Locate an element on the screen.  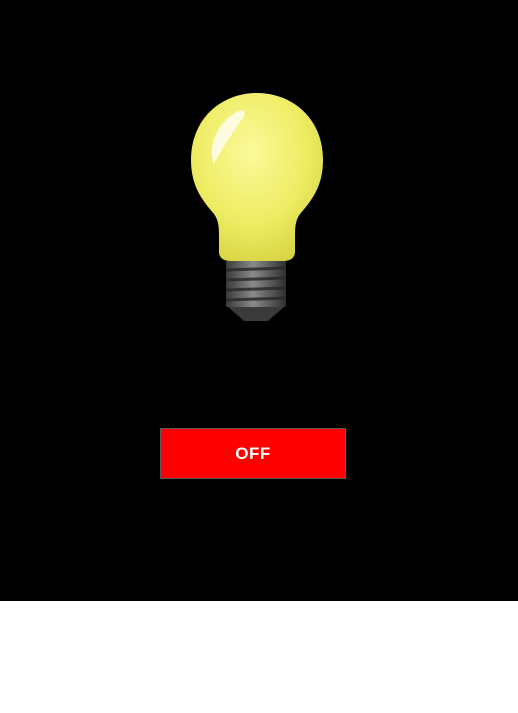
power-toggle-button: OFF is located at coordinates (253, 453).